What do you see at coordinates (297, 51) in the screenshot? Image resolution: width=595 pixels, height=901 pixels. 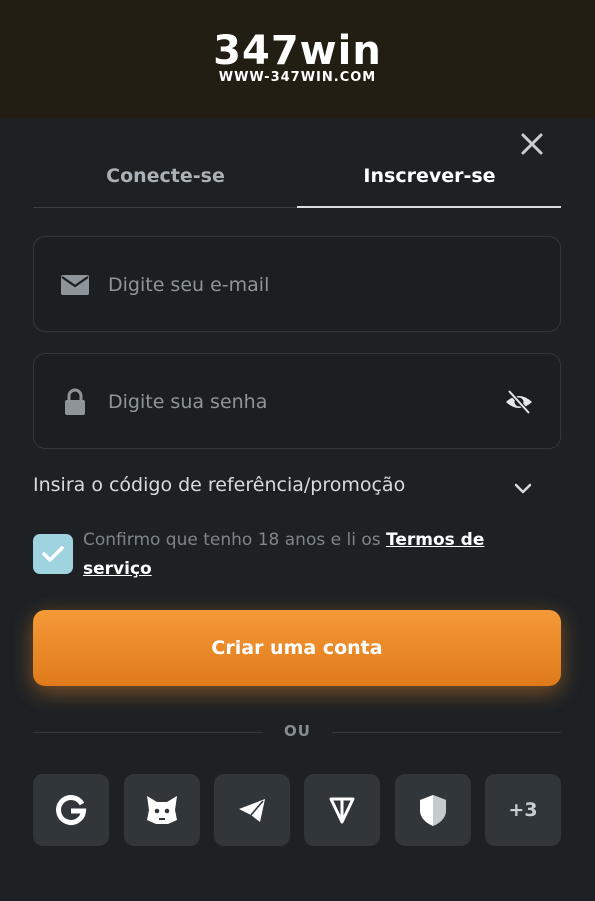 I see `logo: 347win` at bounding box center [297, 51].